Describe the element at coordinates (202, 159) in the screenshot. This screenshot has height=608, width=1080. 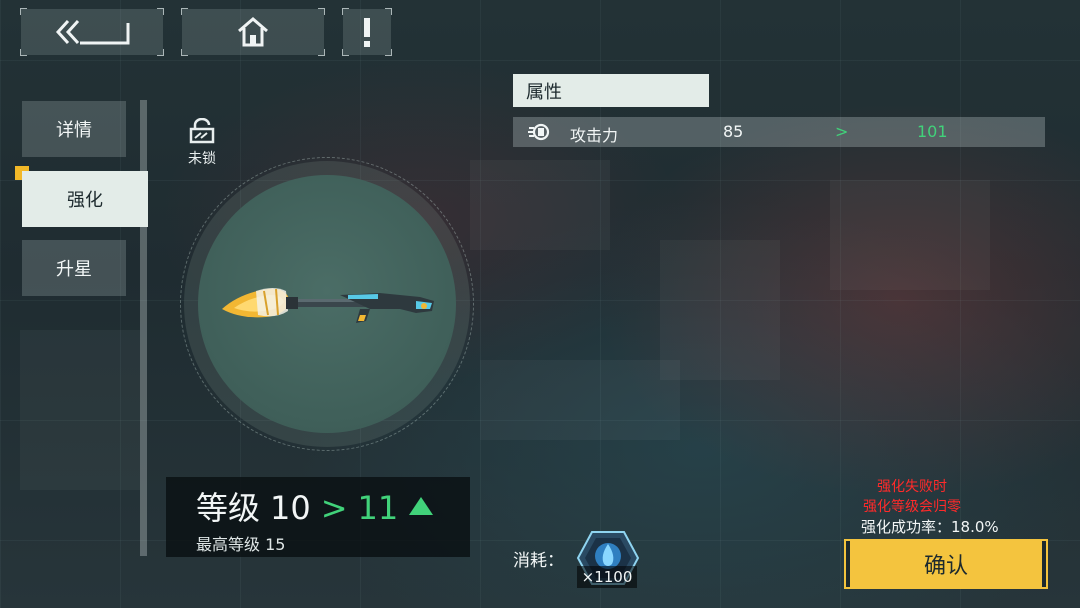
I see `lock-label: 未锁` at that location.